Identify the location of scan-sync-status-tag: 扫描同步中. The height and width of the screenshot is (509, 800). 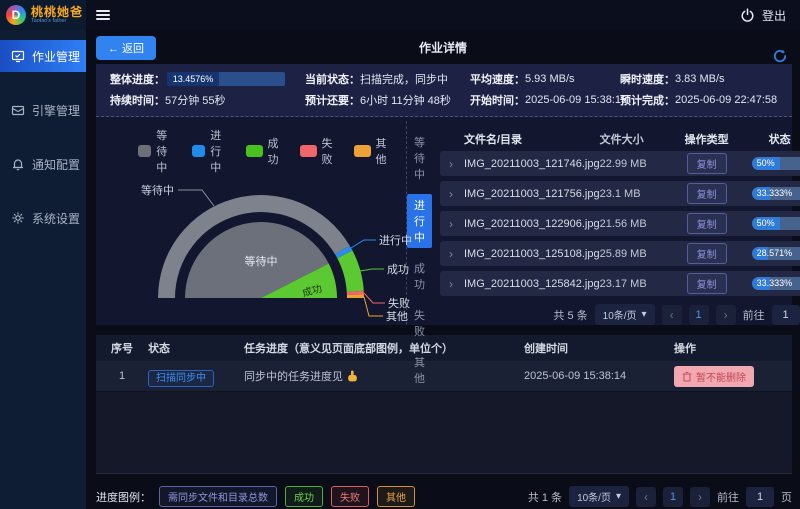
(181, 378).